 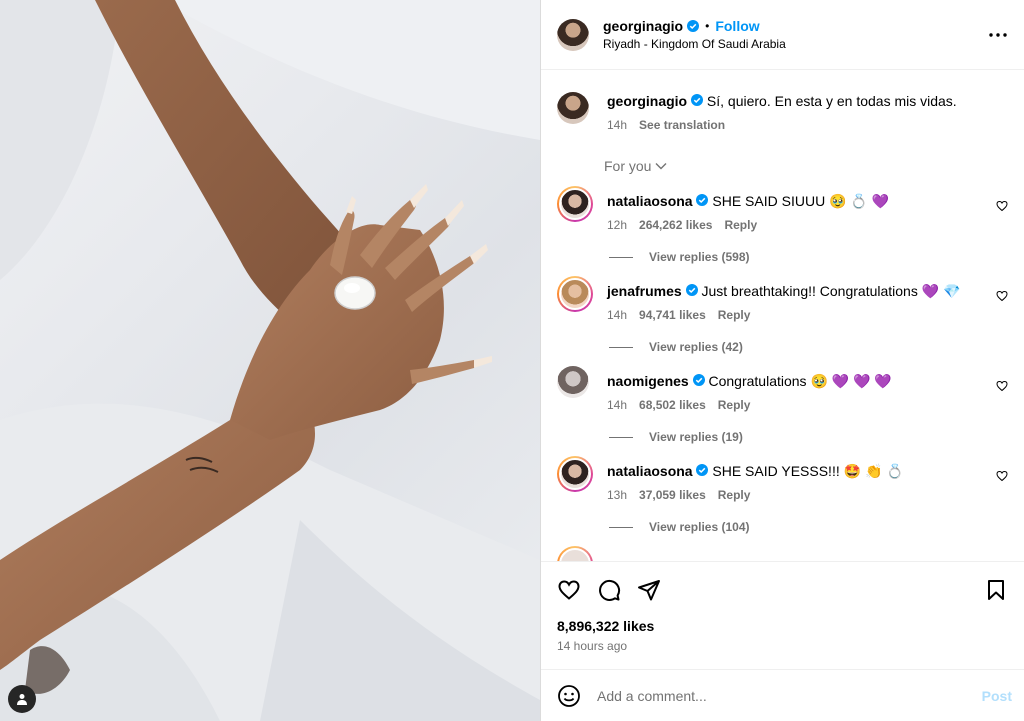 I want to click on comment-likes: 37,059 likes, so click(x=672, y=495).